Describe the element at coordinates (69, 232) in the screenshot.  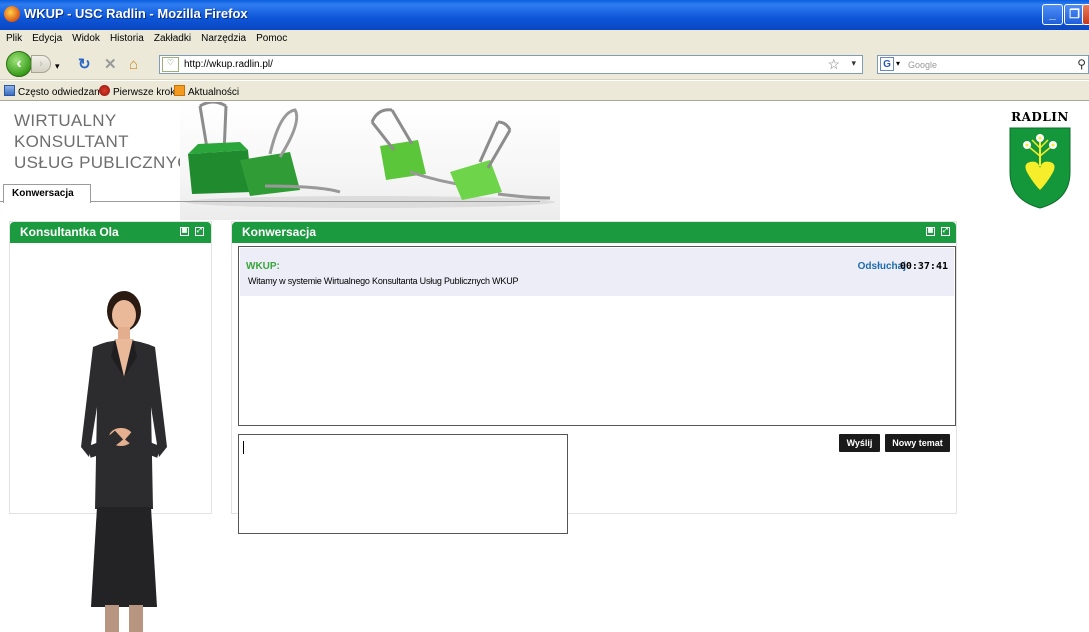
I see `consultant-panel-title: Konsultantka Ola` at that location.